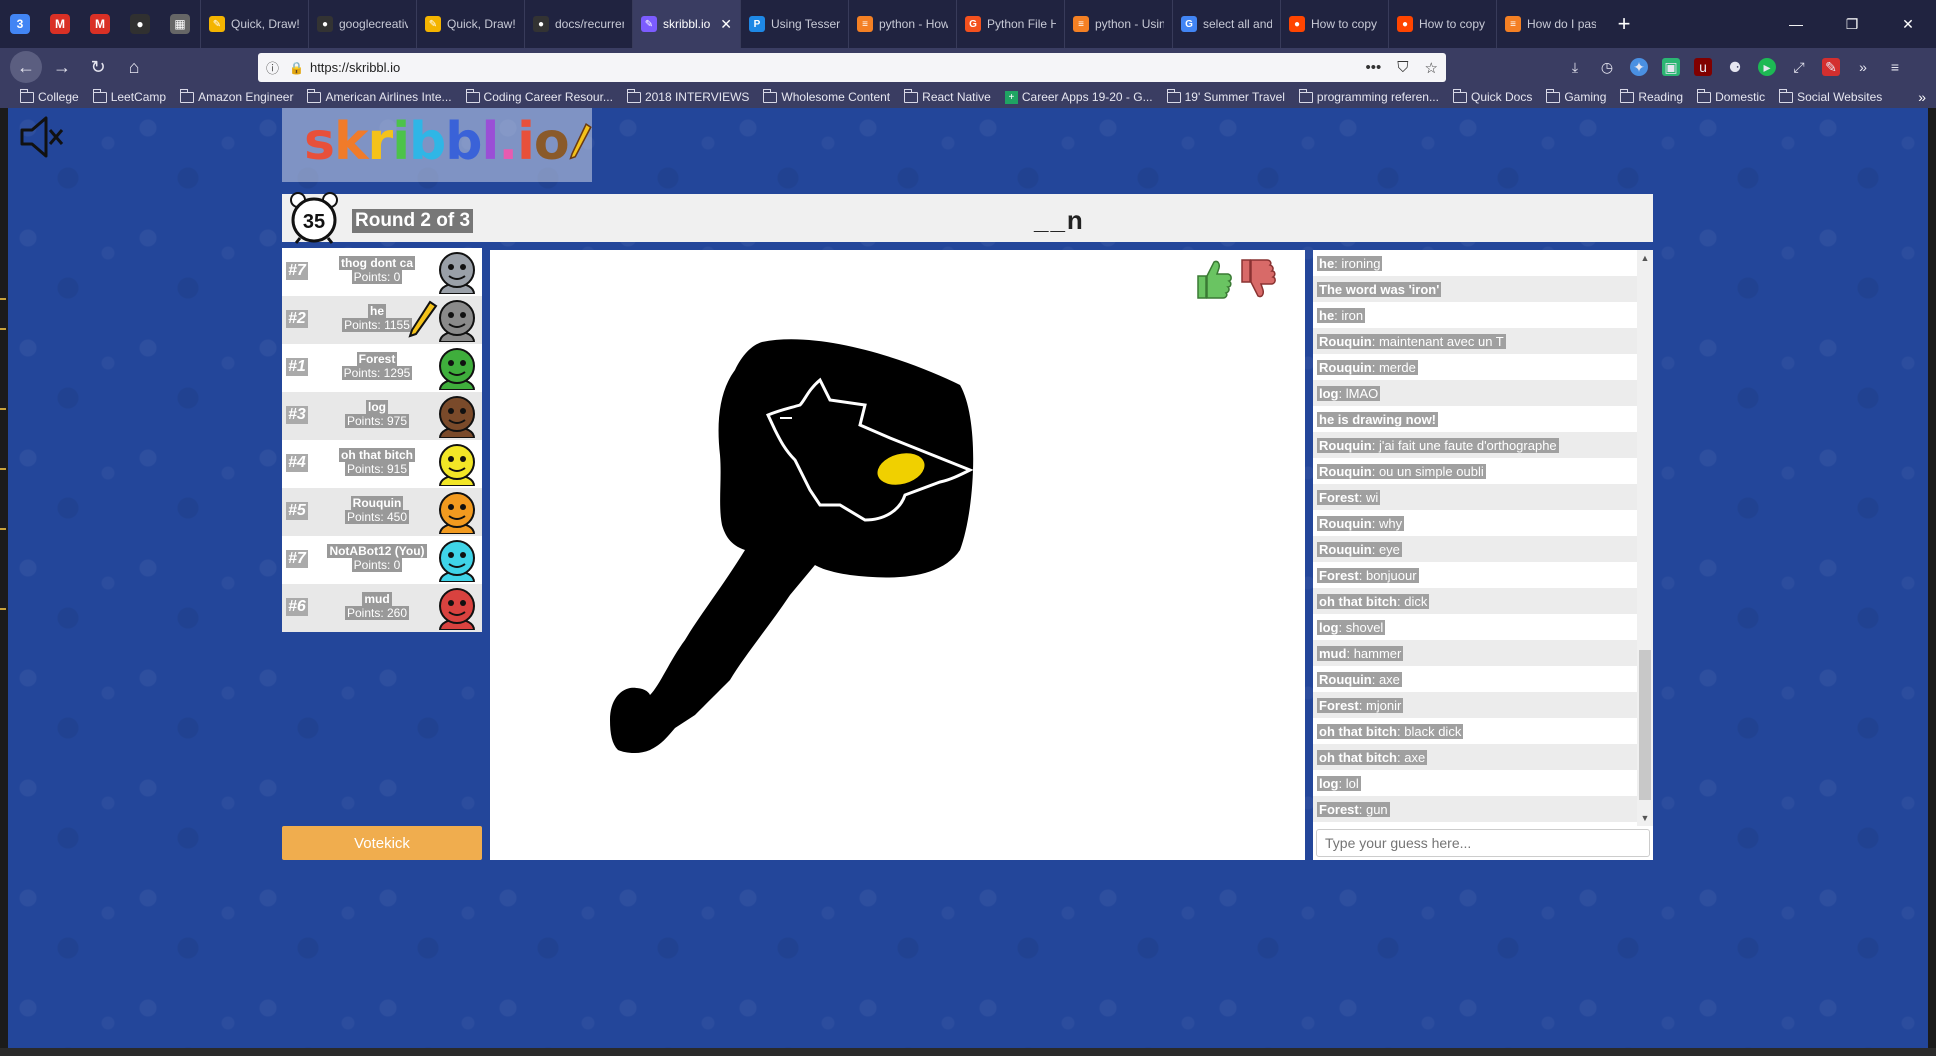 The width and height of the screenshot is (1936, 1056). Describe the element at coordinates (382, 272) in the screenshot. I see `player-row: #7 thog dont ca Points: 0` at that location.